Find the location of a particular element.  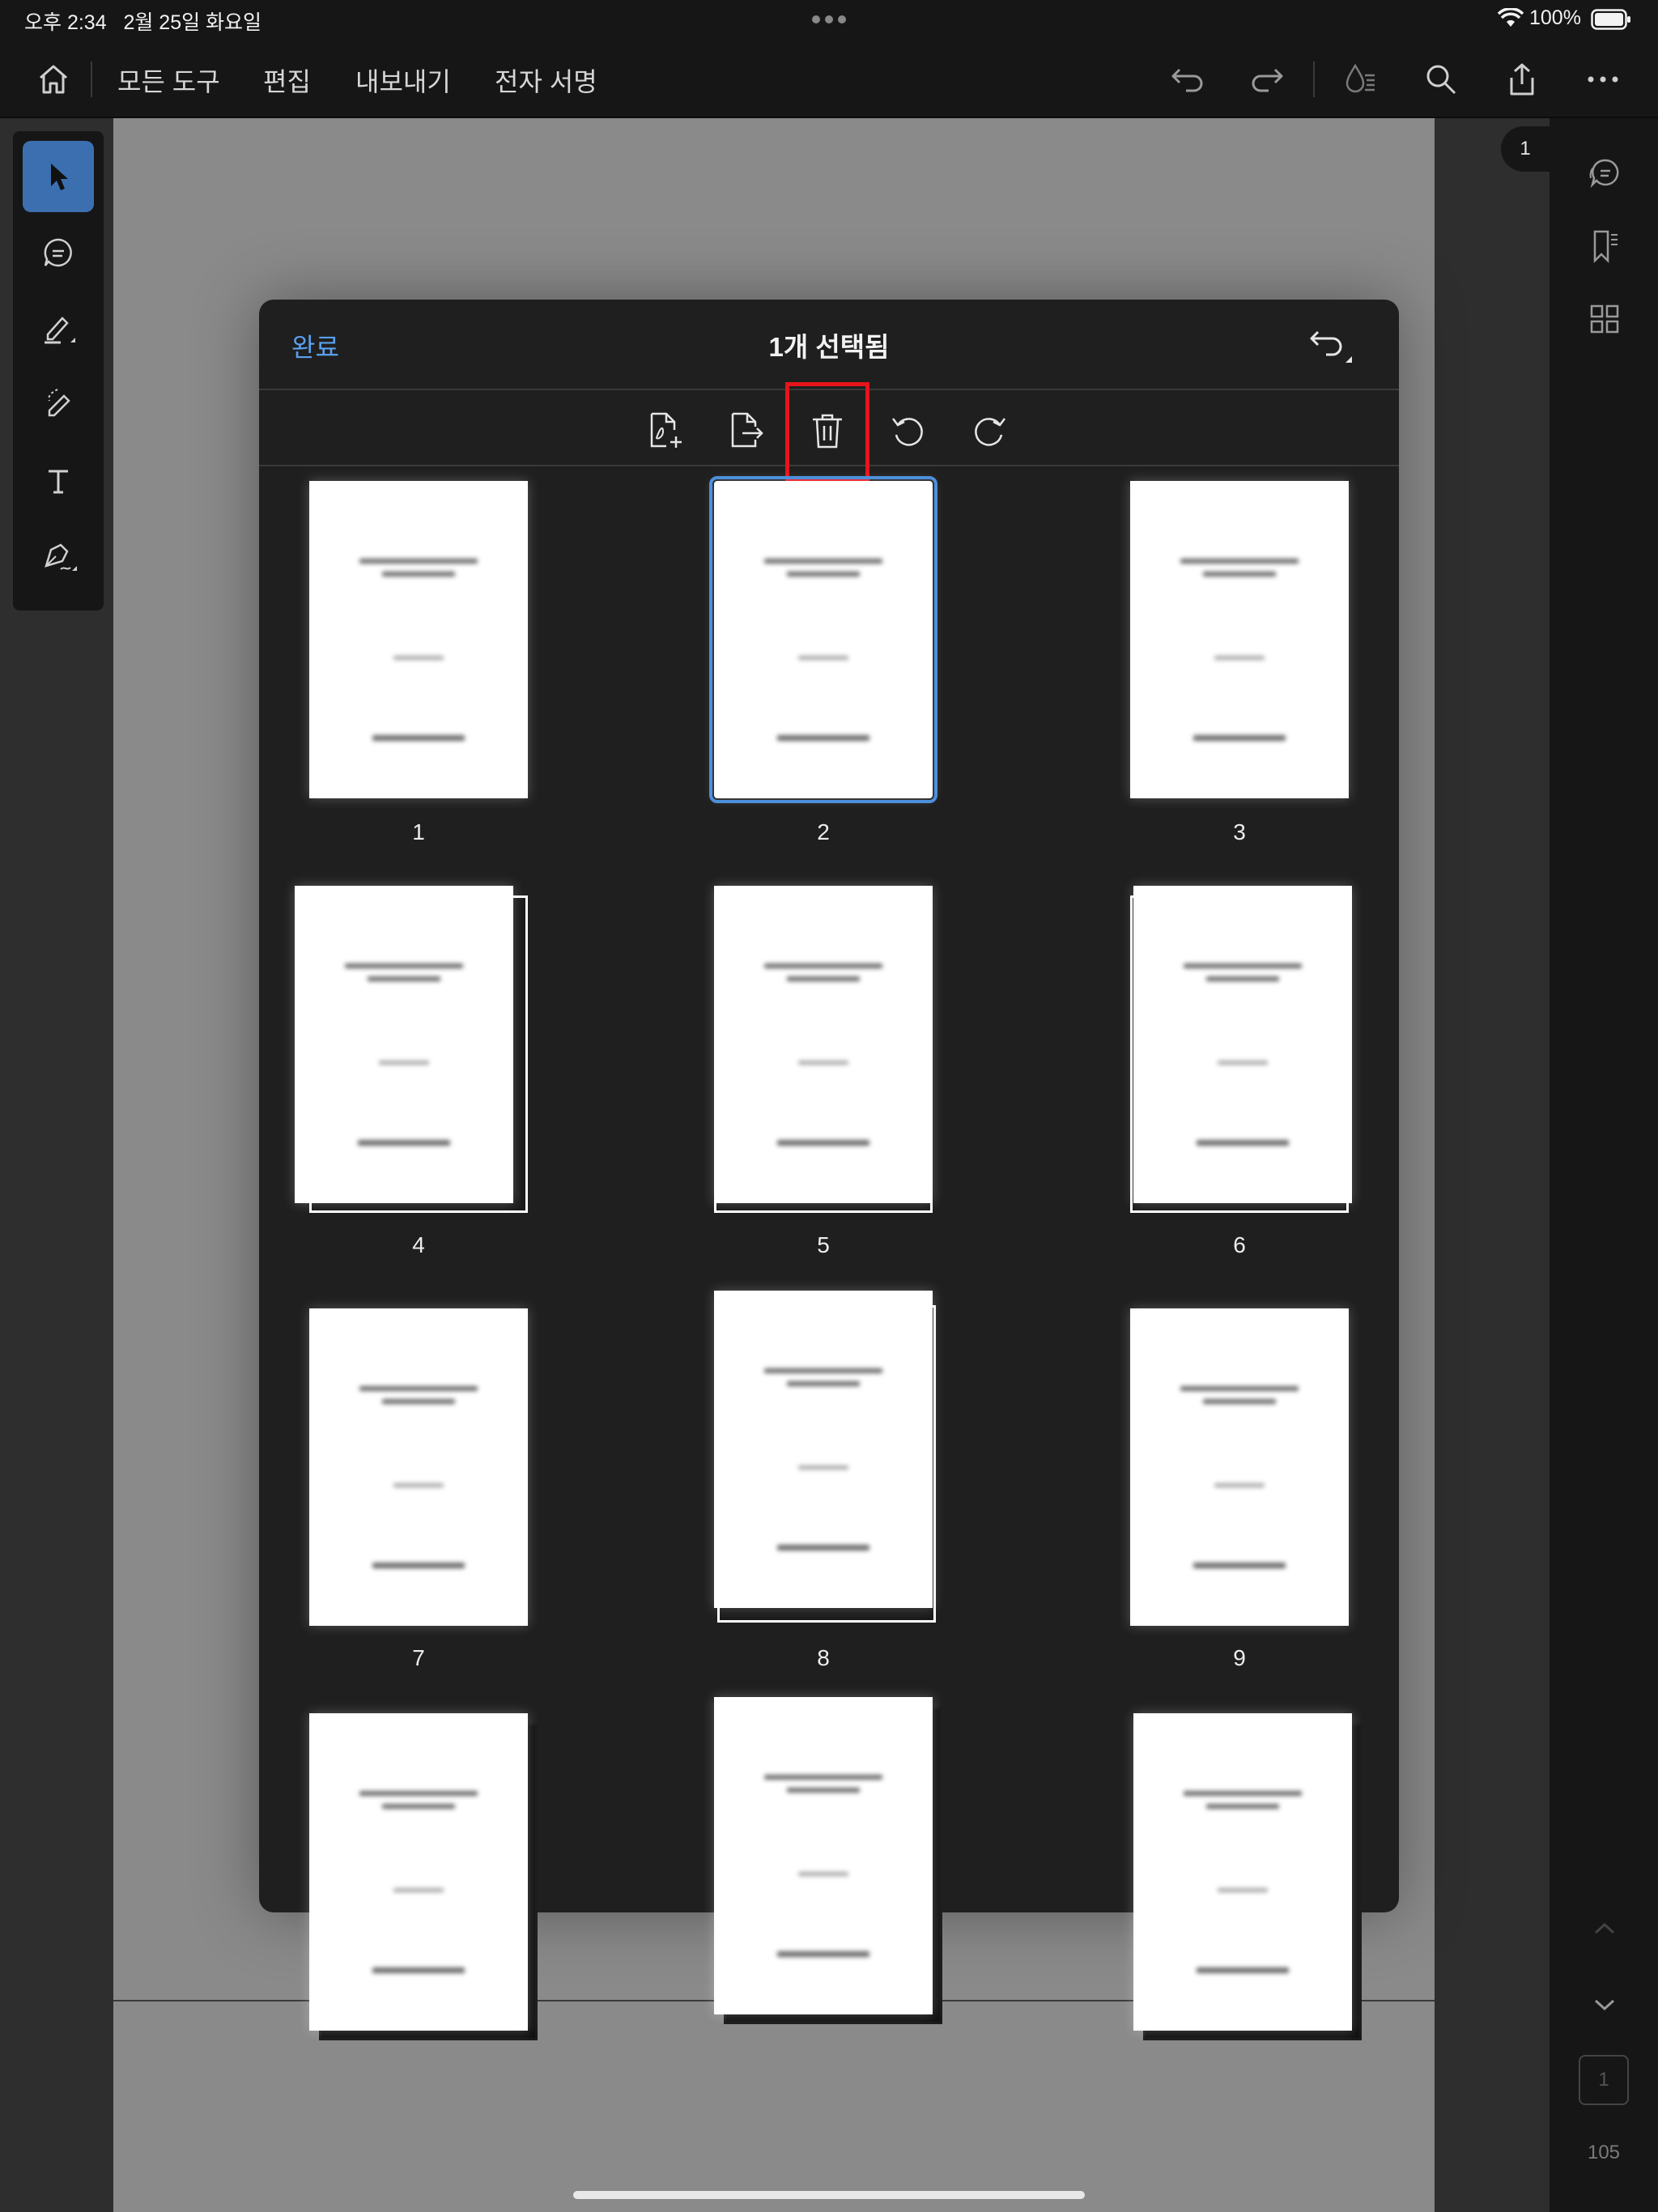

highlight-tool-button is located at coordinates (58, 328).